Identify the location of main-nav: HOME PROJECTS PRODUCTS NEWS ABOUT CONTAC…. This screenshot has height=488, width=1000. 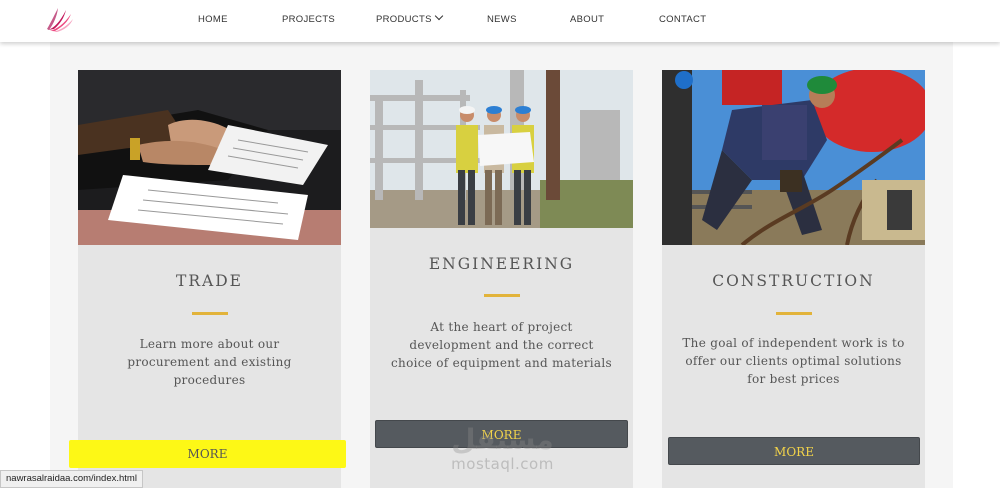
(500, 21).